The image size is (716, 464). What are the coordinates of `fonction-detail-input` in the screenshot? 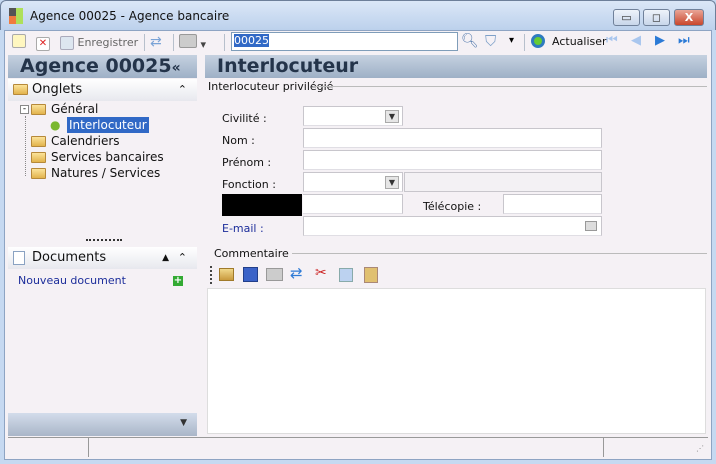 It's located at (503, 182).